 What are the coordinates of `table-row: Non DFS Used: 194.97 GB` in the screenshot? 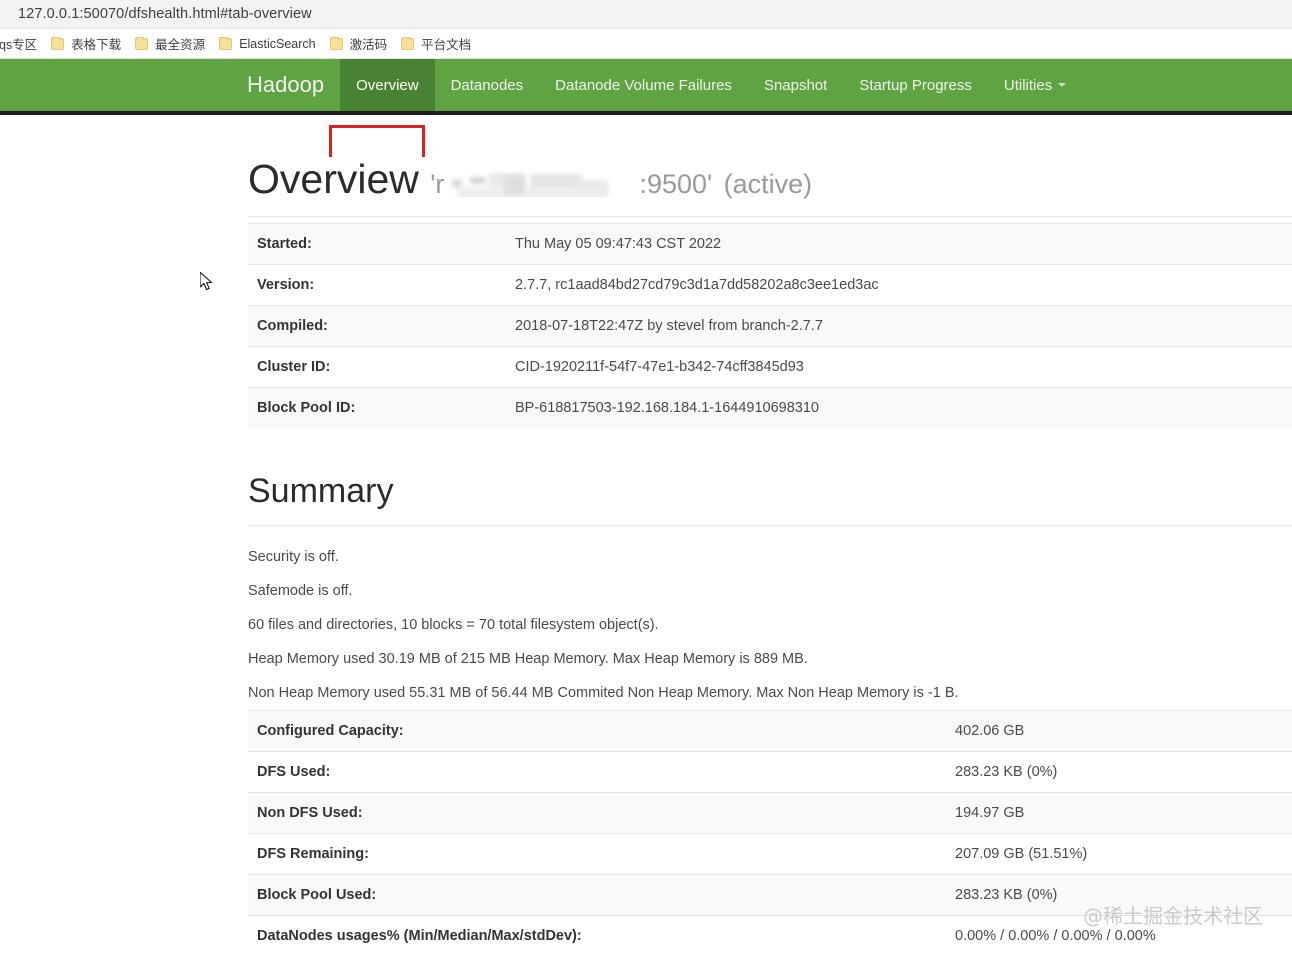 It's located at (770, 813).